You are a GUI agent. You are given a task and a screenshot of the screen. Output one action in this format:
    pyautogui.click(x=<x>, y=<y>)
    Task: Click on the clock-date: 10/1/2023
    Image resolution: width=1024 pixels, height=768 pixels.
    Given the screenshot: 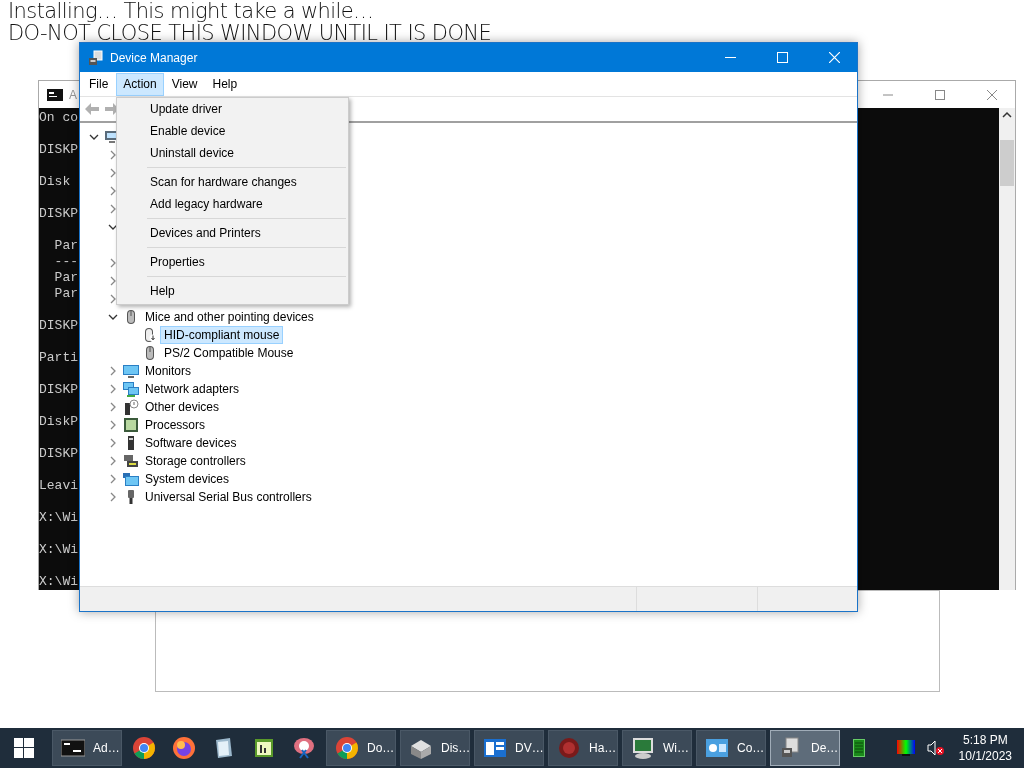 What is the action you would take?
    pyautogui.click(x=985, y=756)
    